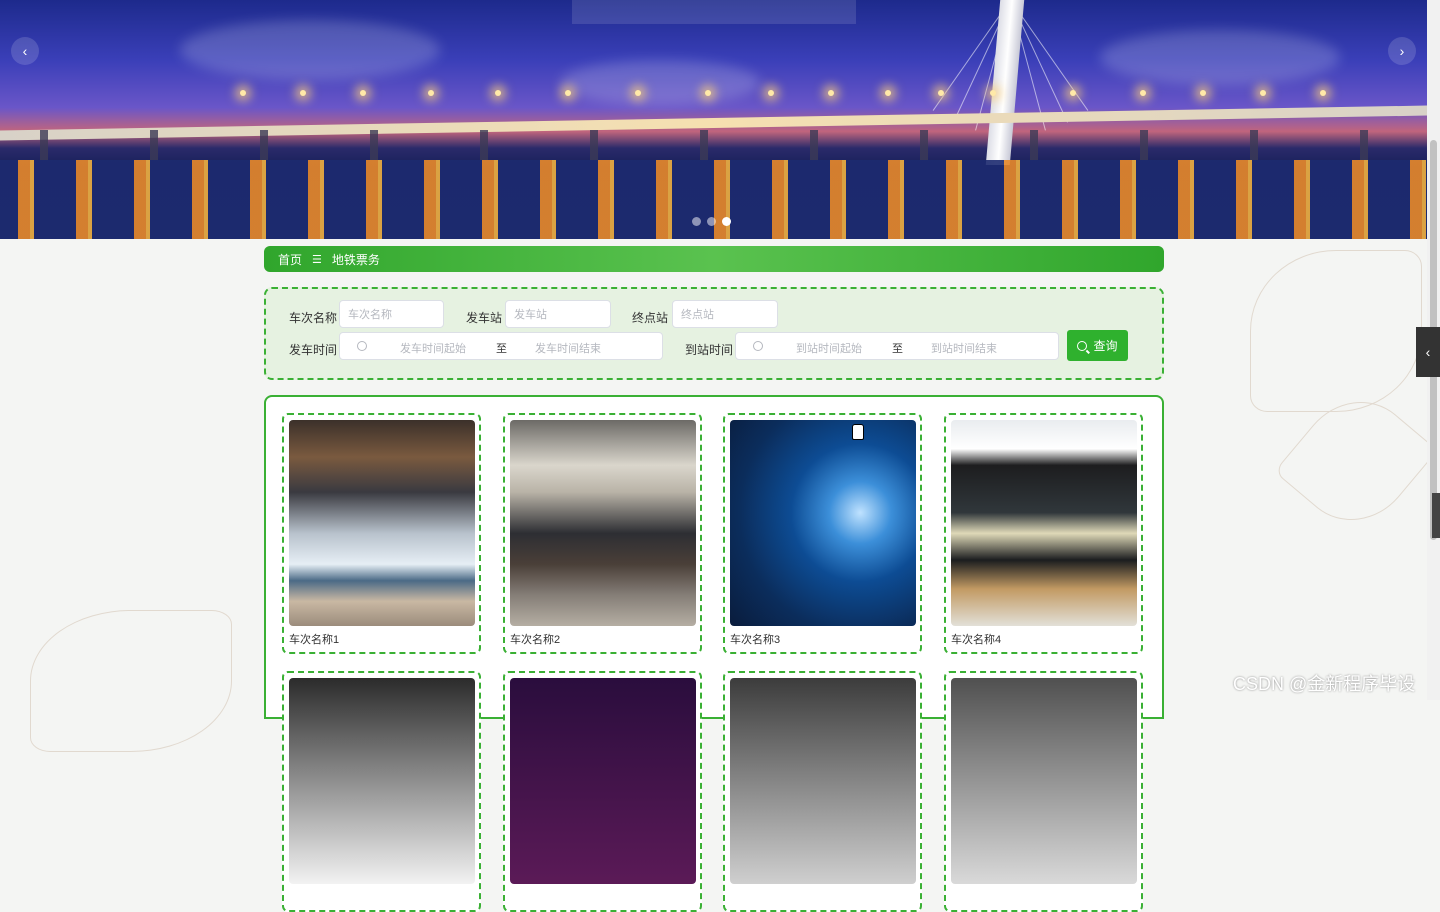 The width and height of the screenshot is (1440, 912). I want to click on departure-time-to: 至, so click(501, 349).